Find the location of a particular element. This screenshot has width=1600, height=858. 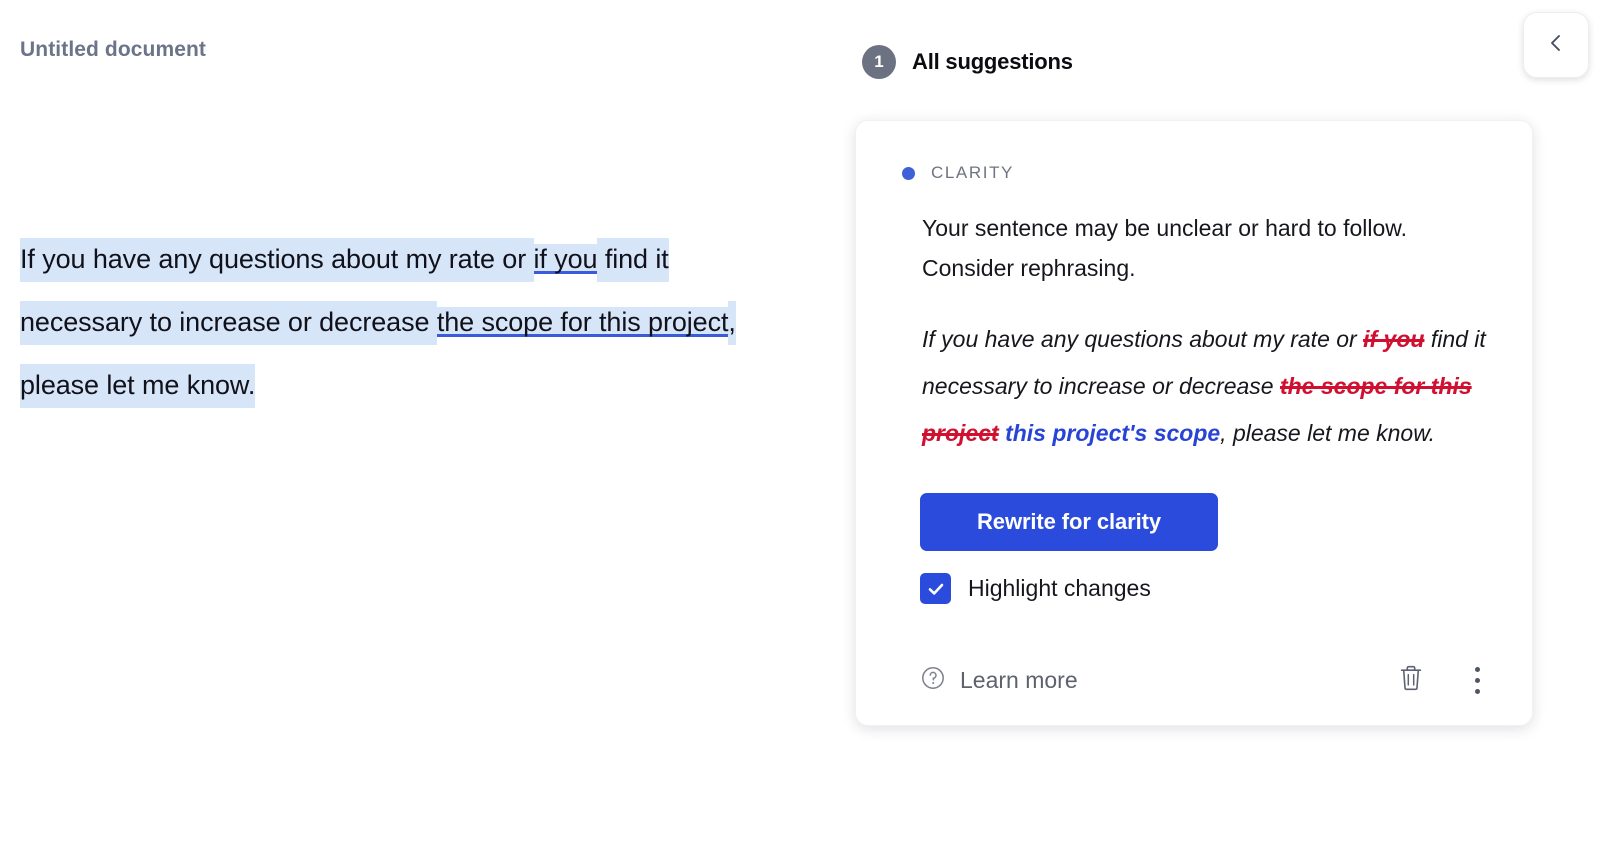

preview-segment-deleted: if you is located at coordinates (1394, 339).